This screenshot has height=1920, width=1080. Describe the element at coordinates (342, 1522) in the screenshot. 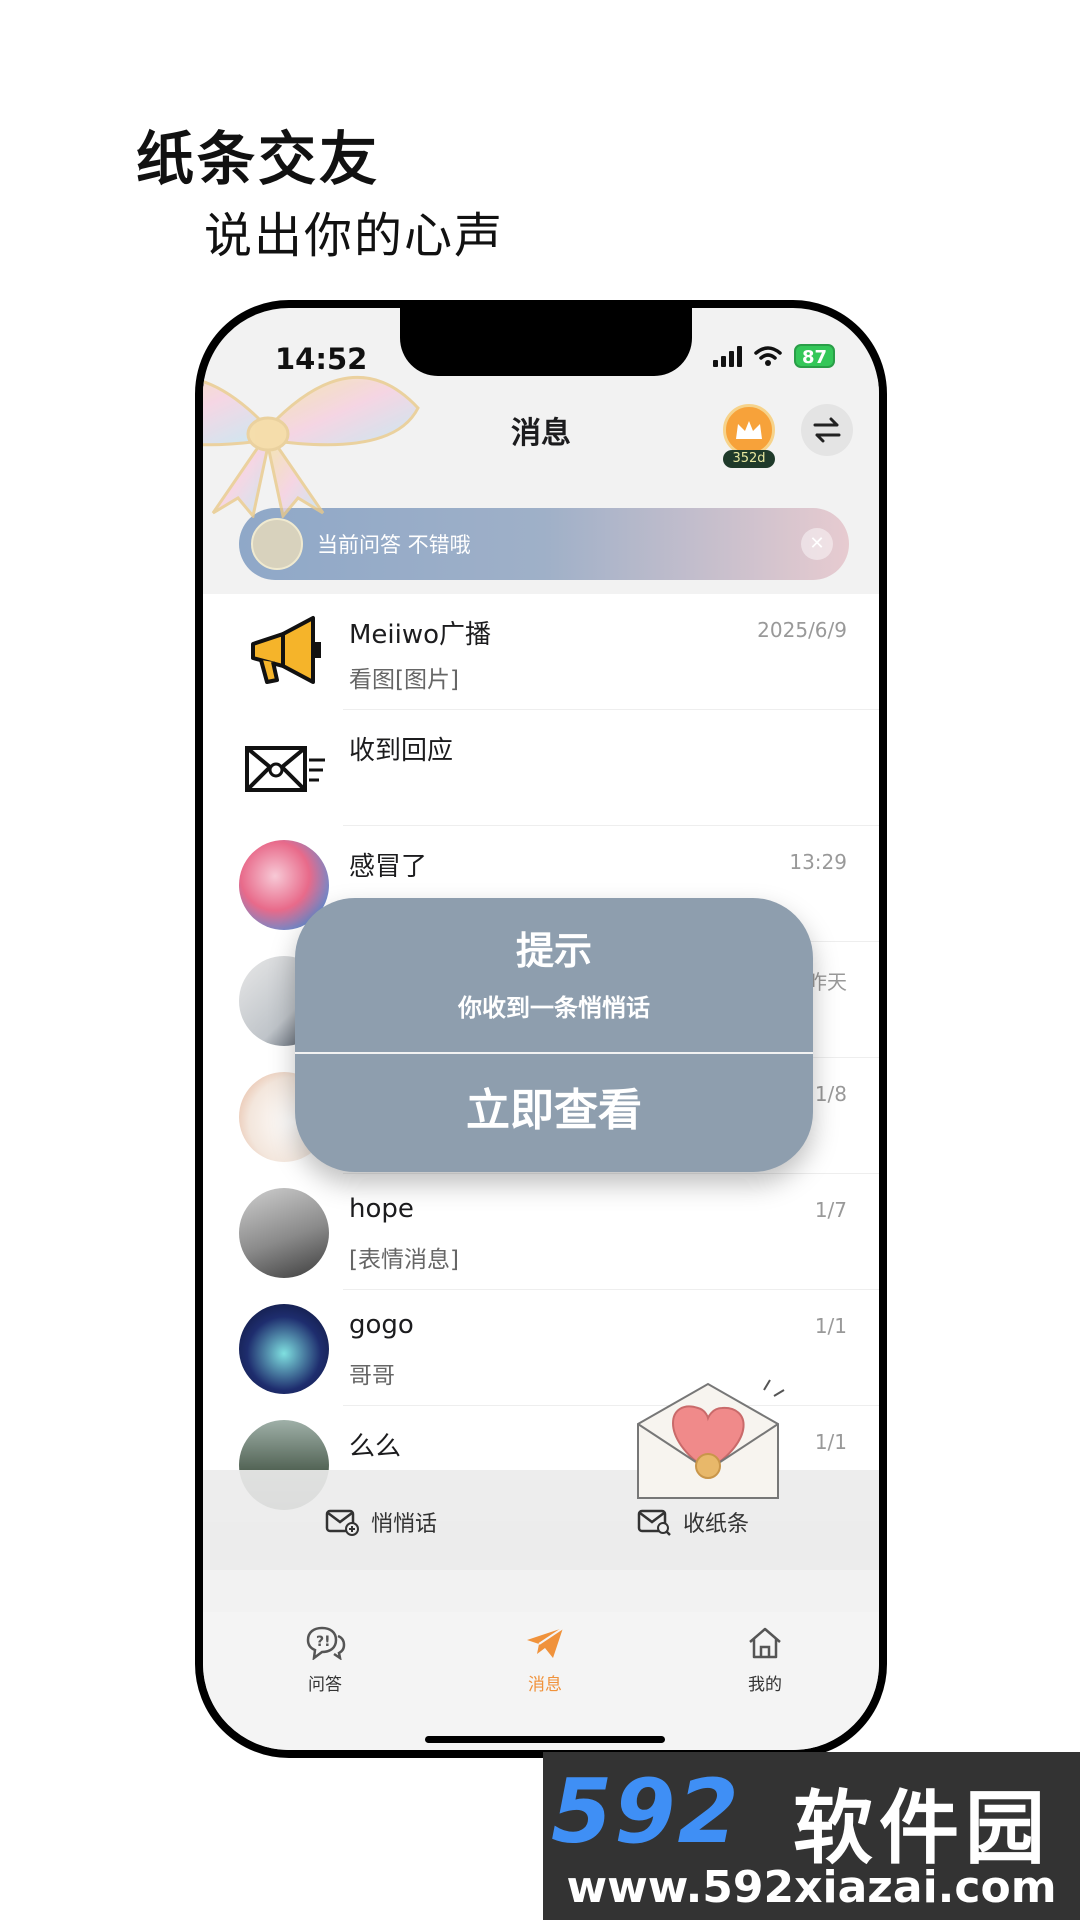

I see `mail-plus-icon` at that location.